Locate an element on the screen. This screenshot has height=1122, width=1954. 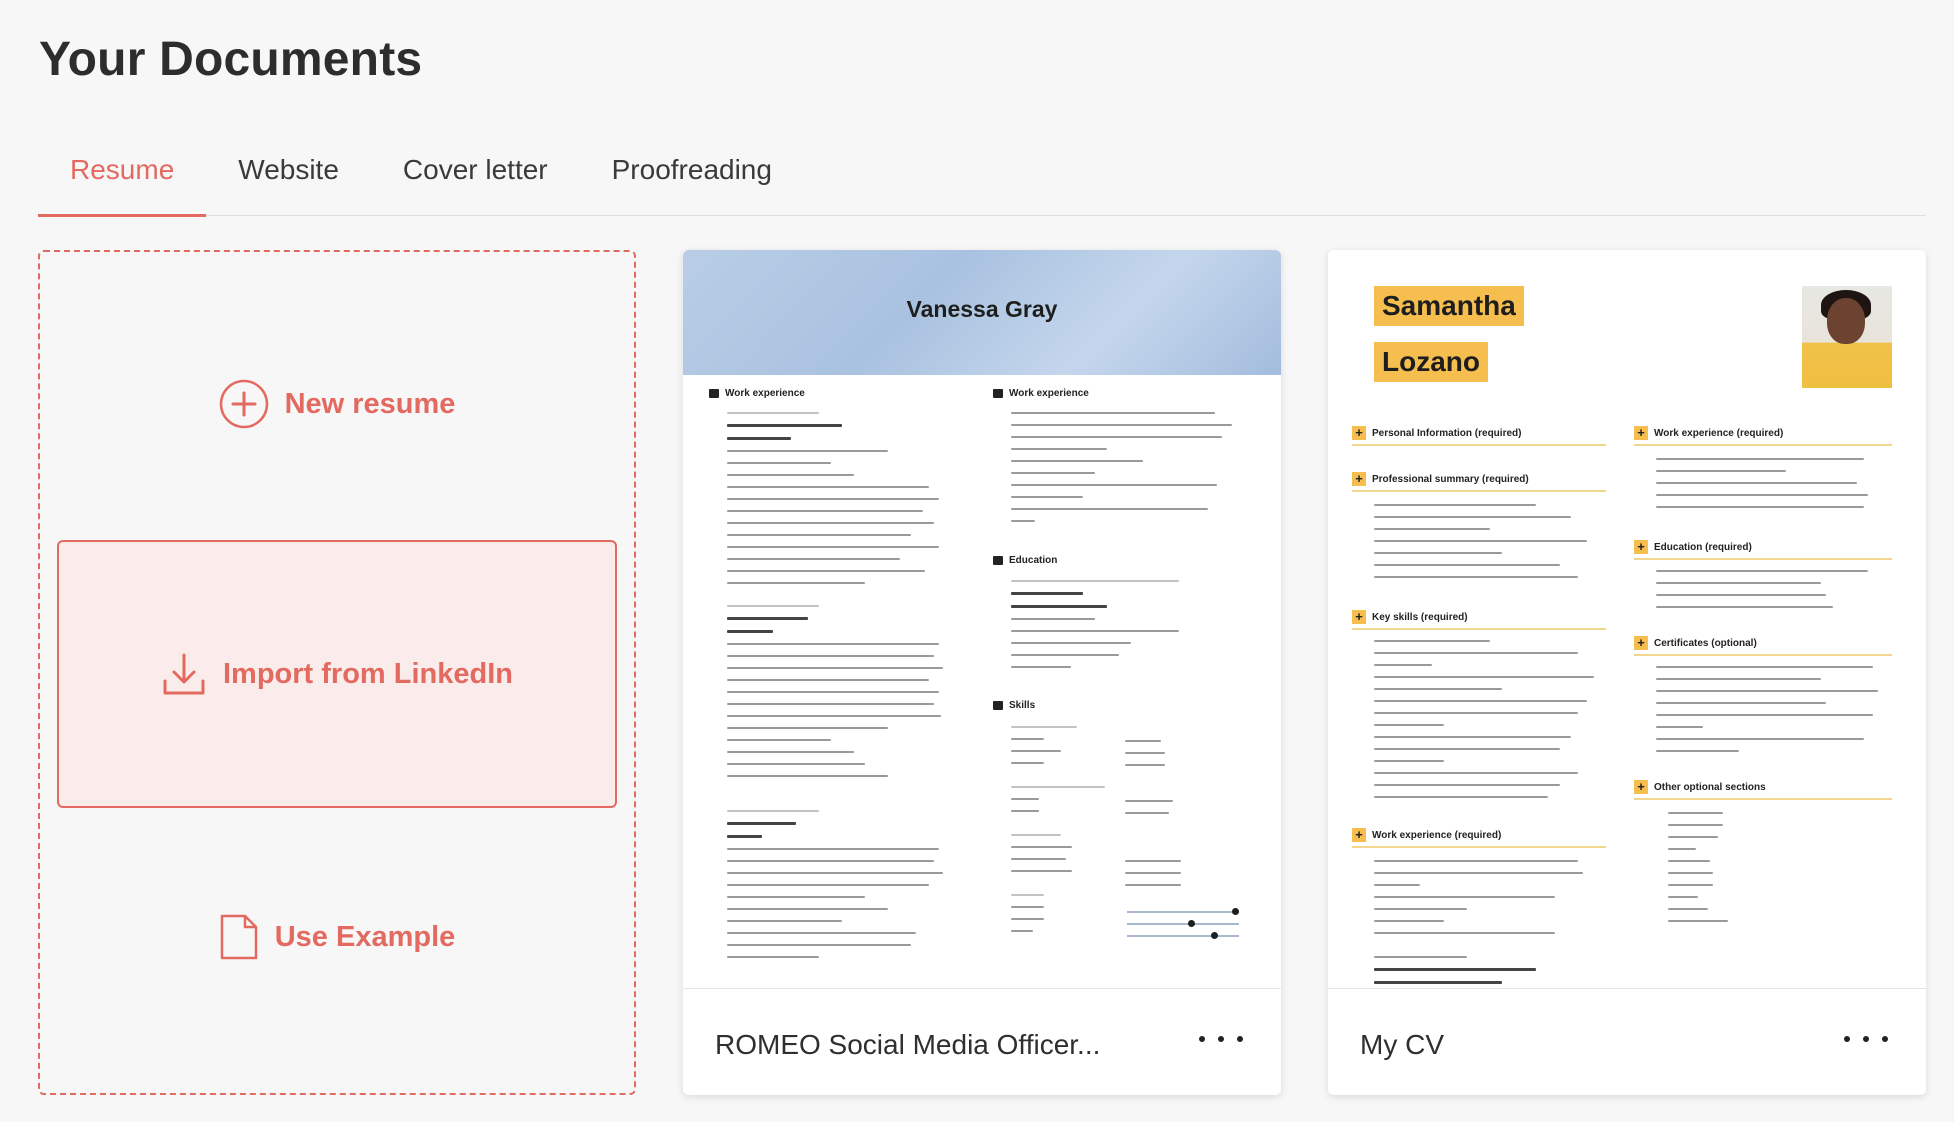
tab-website: Website is located at coordinates (288, 182).